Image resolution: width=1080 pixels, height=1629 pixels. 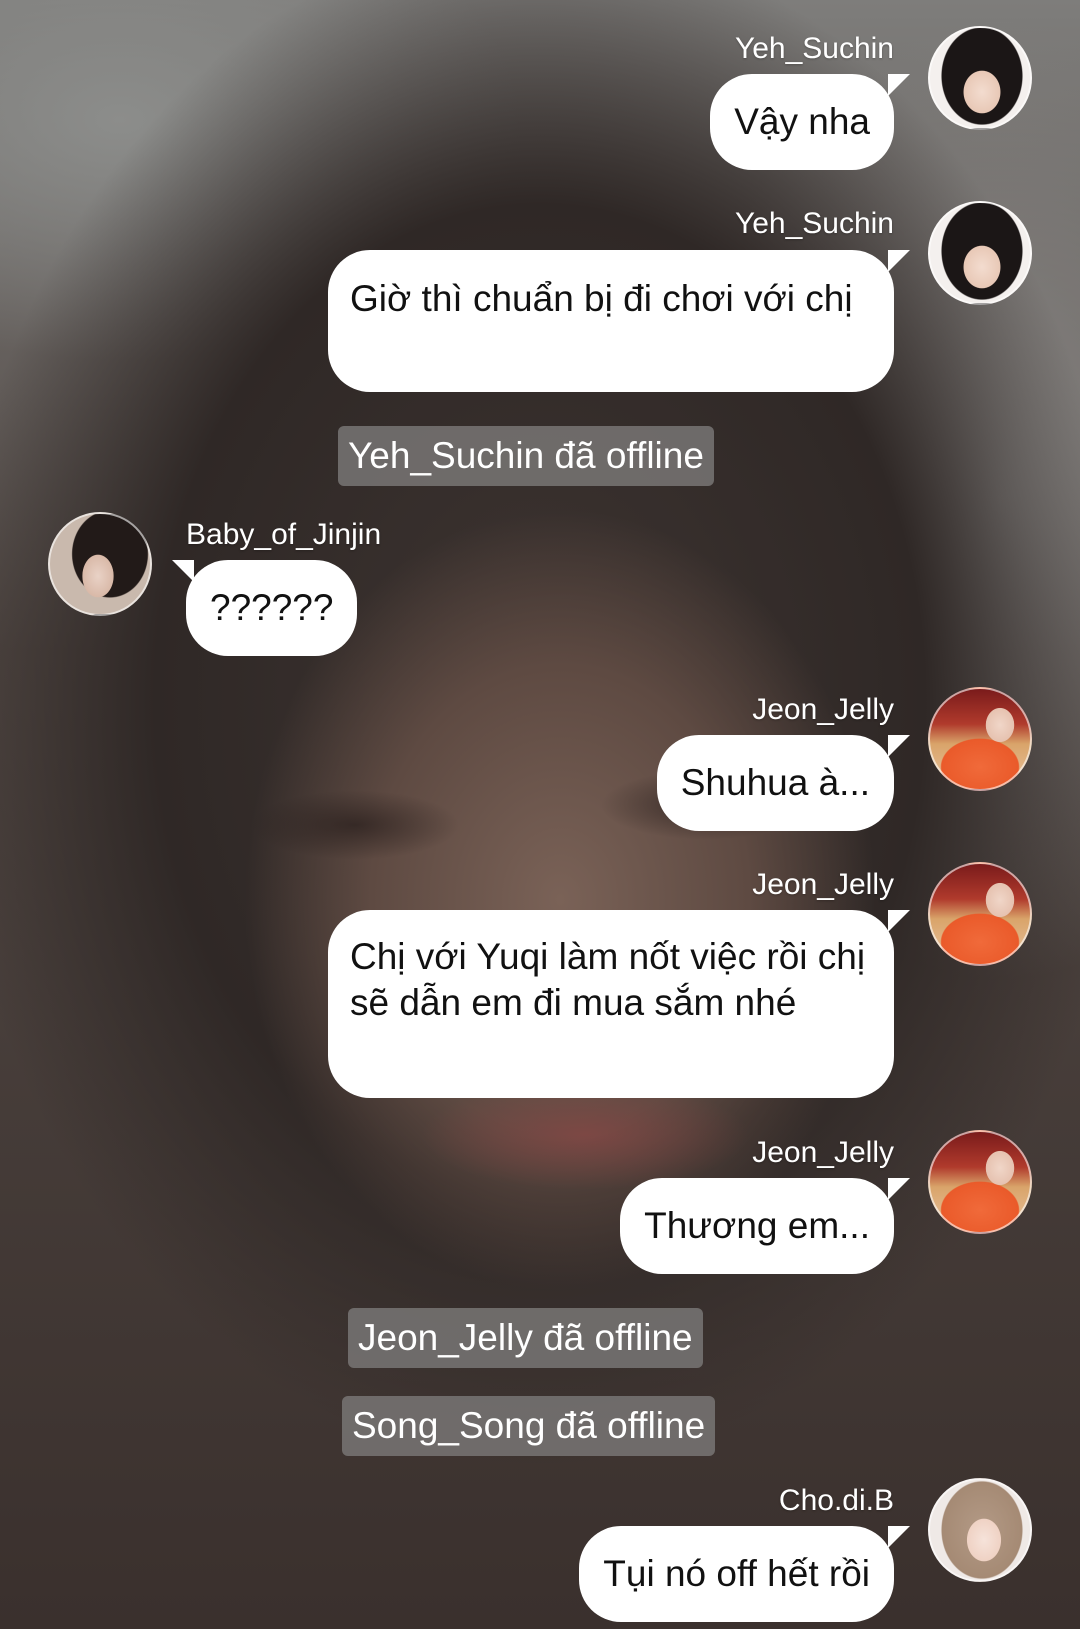 What do you see at coordinates (284, 534) in the screenshot?
I see `sender-name: Baby_of_Jinjin` at bounding box center [284, 534].